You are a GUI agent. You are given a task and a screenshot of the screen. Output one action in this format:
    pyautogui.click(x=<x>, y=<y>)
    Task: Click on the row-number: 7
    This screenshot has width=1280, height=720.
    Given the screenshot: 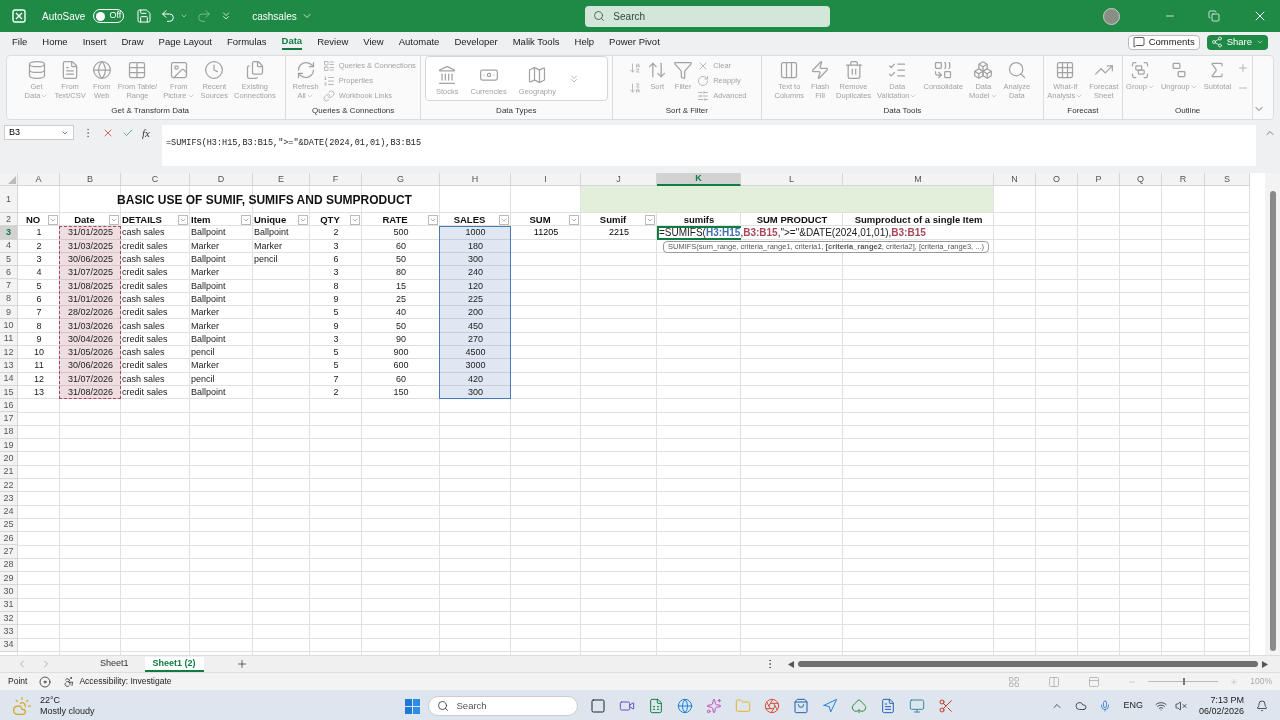 What is the action you would take?
    pyautogui.click(x=9, y=286)
    